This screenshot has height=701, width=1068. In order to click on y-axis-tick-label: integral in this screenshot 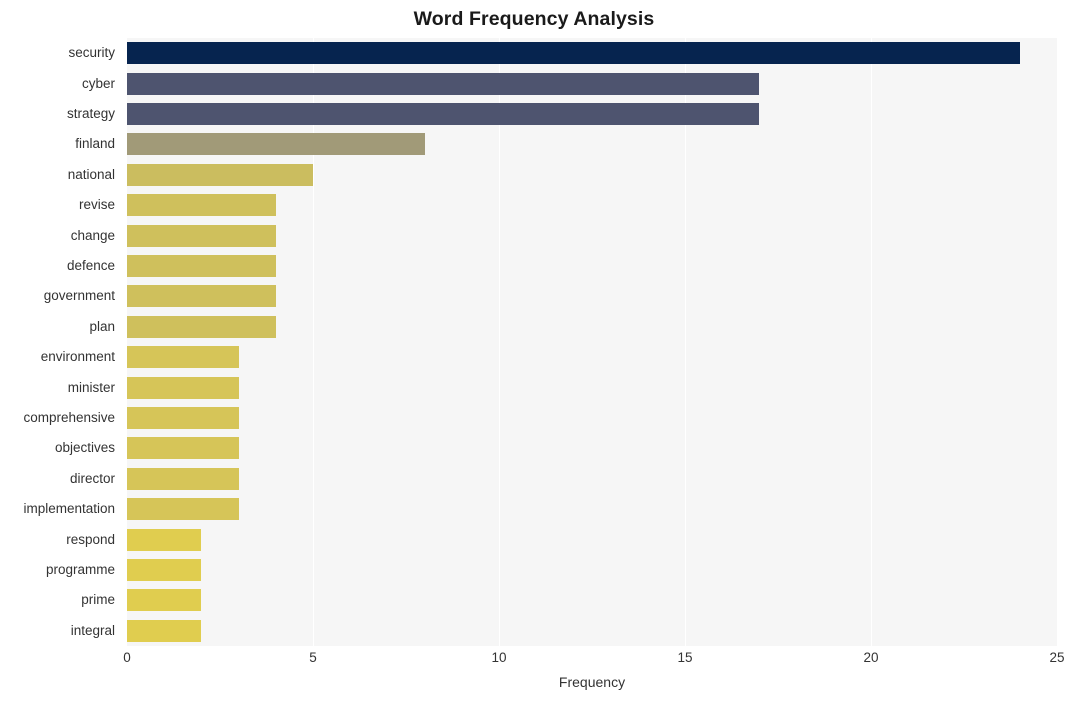, I will do `click(92, 630)`.